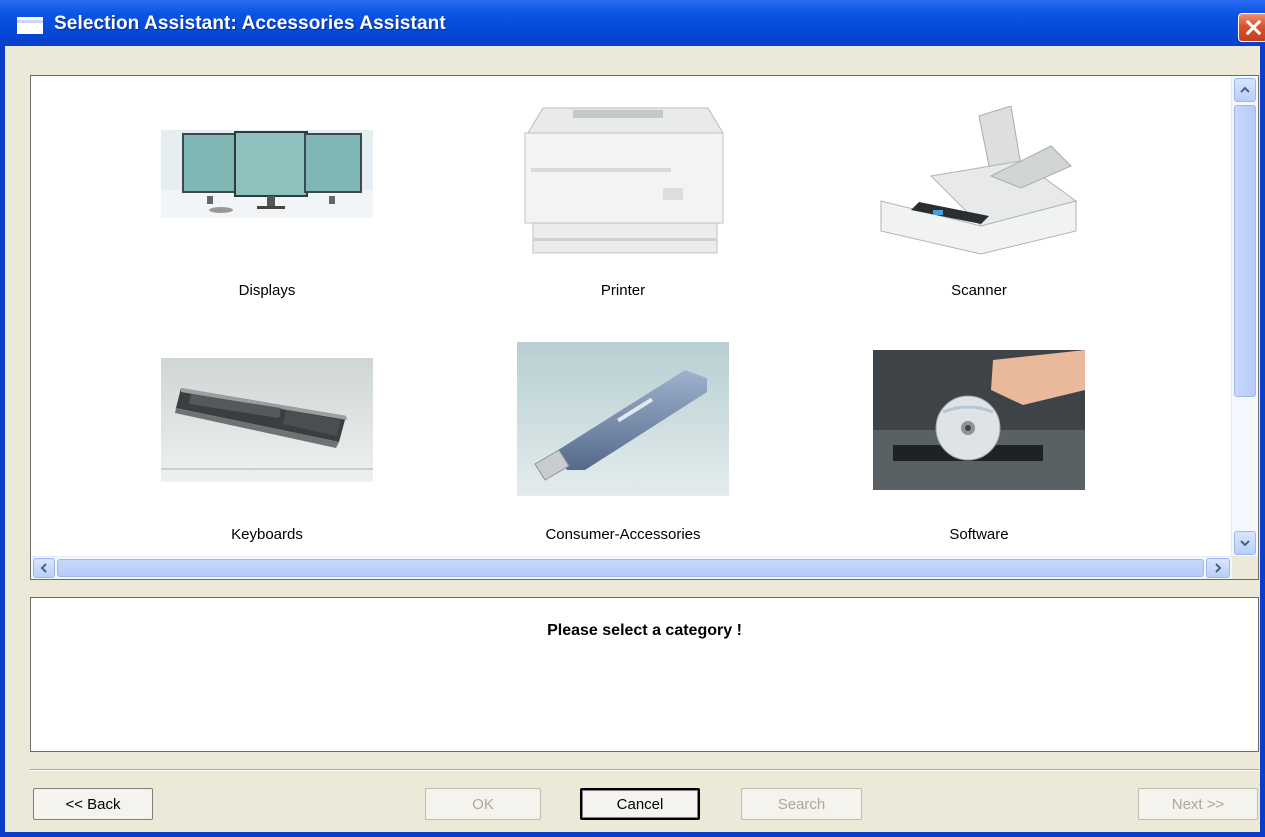 The width and height of the screenshot is (1265, 837). I want to click on category-label: Consumer-Accessories, so click(623, 534).